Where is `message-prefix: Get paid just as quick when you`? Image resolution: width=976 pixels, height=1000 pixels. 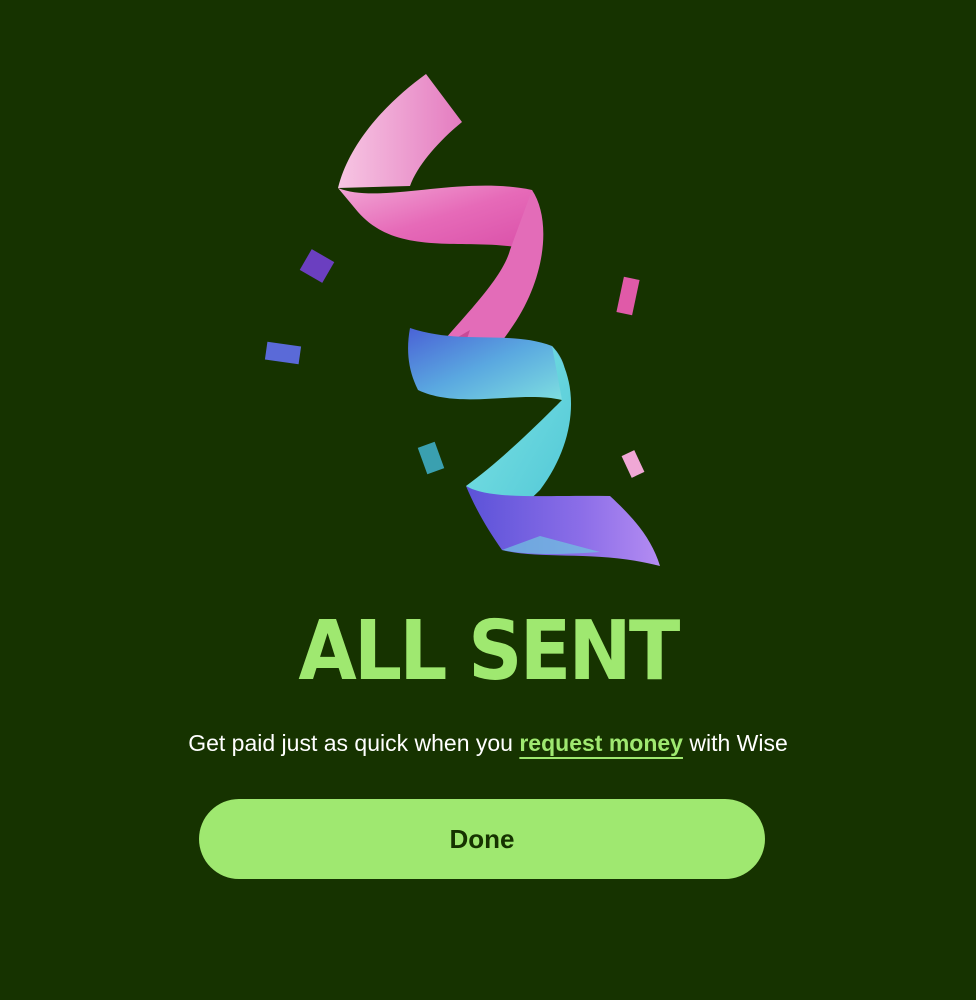 message-prefix: Get paid just as quick when you is located at coordinates (350, 743).